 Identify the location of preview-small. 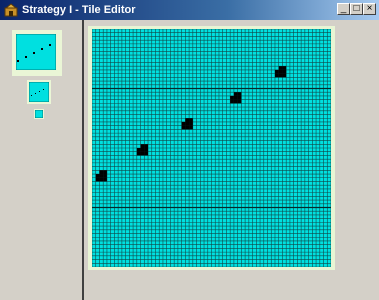
(39, 114).